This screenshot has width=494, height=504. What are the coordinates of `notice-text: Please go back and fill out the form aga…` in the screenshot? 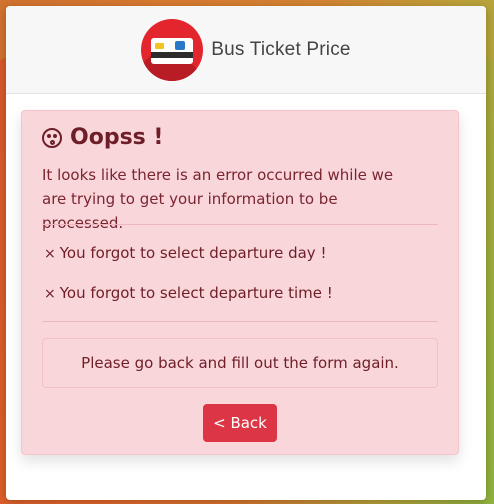 It's located at (240, 363).